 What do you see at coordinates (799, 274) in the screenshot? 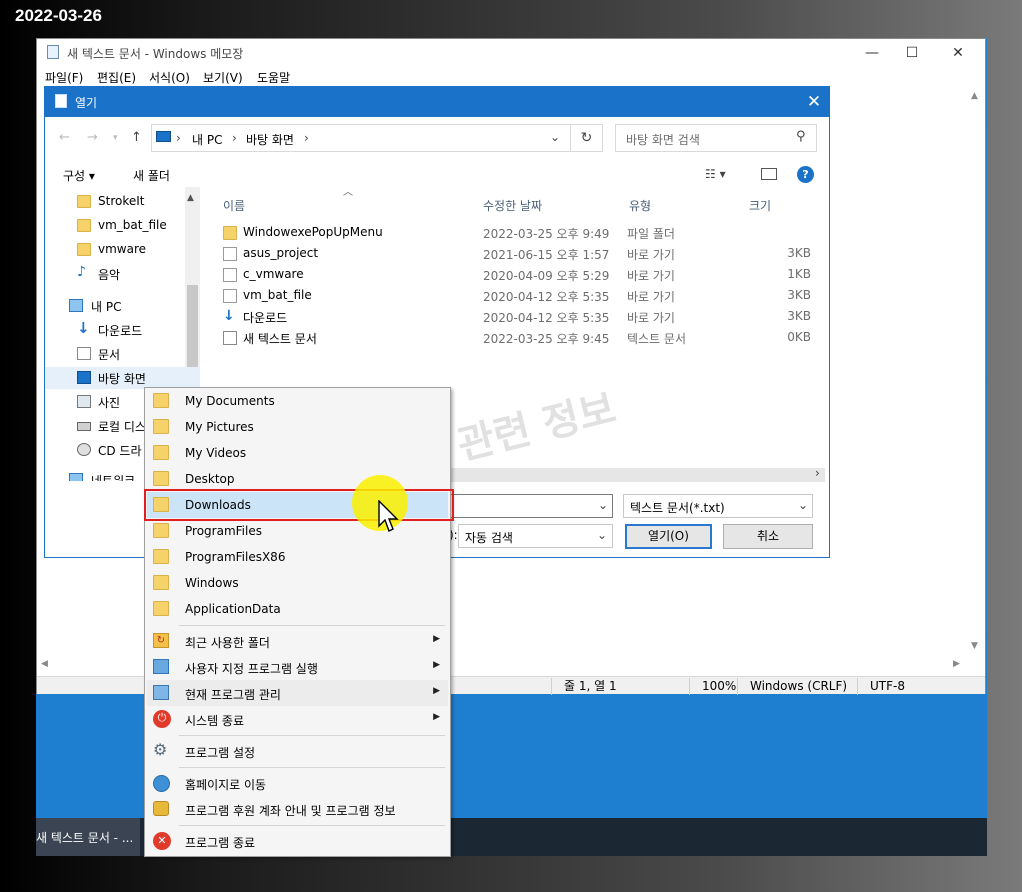
I see `file-size: 1KB` at bounding box center [799, 274].